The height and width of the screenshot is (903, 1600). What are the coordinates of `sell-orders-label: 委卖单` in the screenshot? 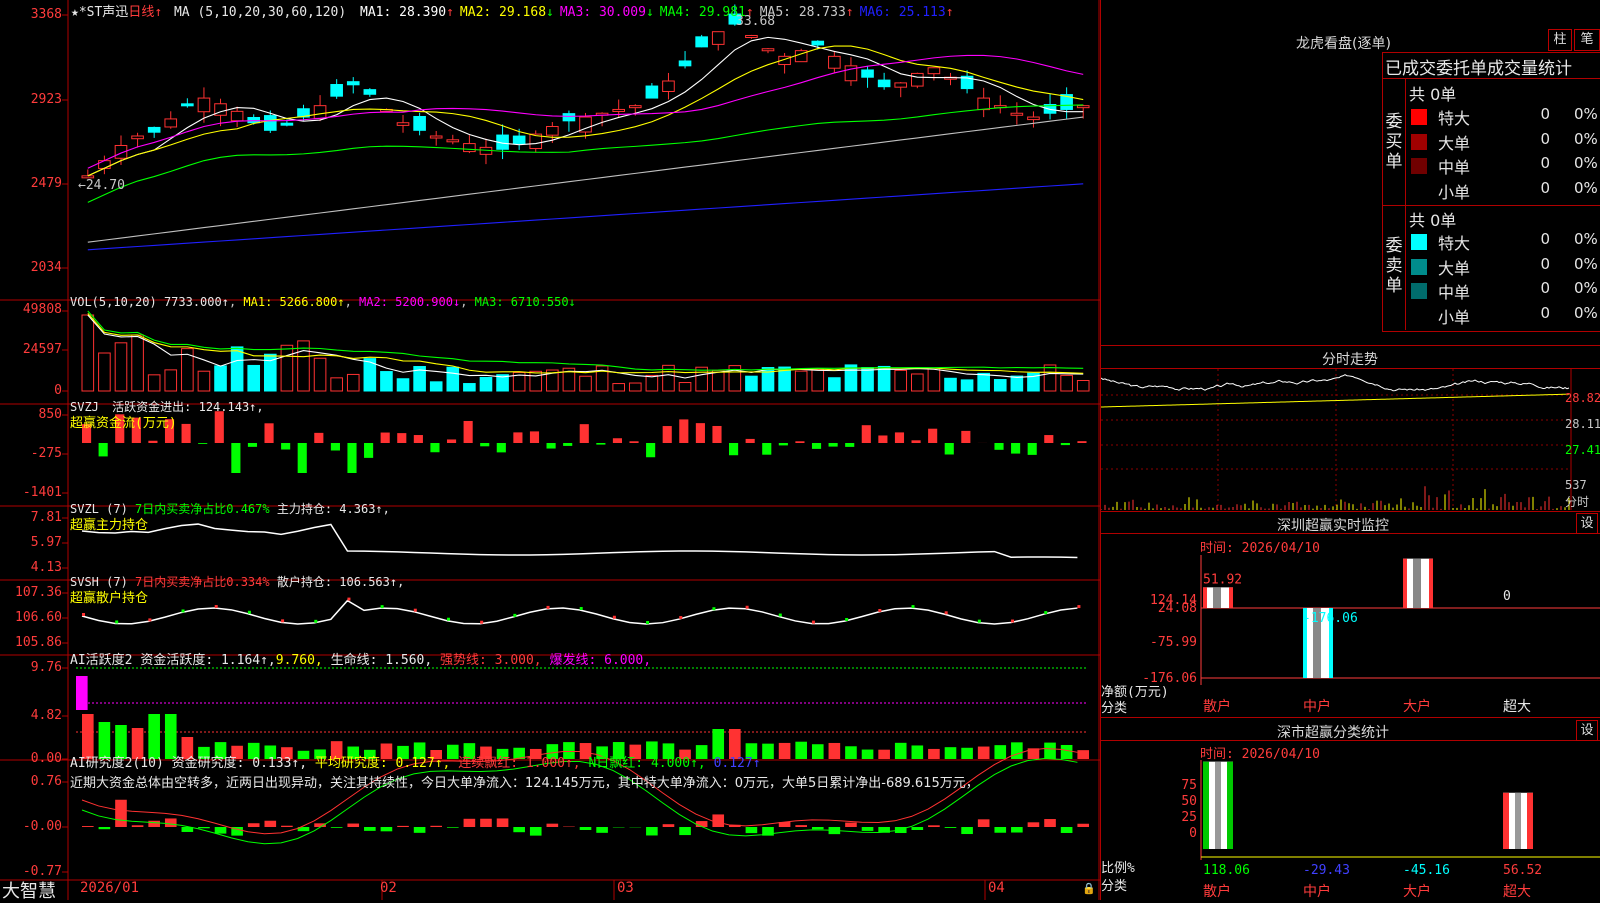 It's located at (1394, 266).